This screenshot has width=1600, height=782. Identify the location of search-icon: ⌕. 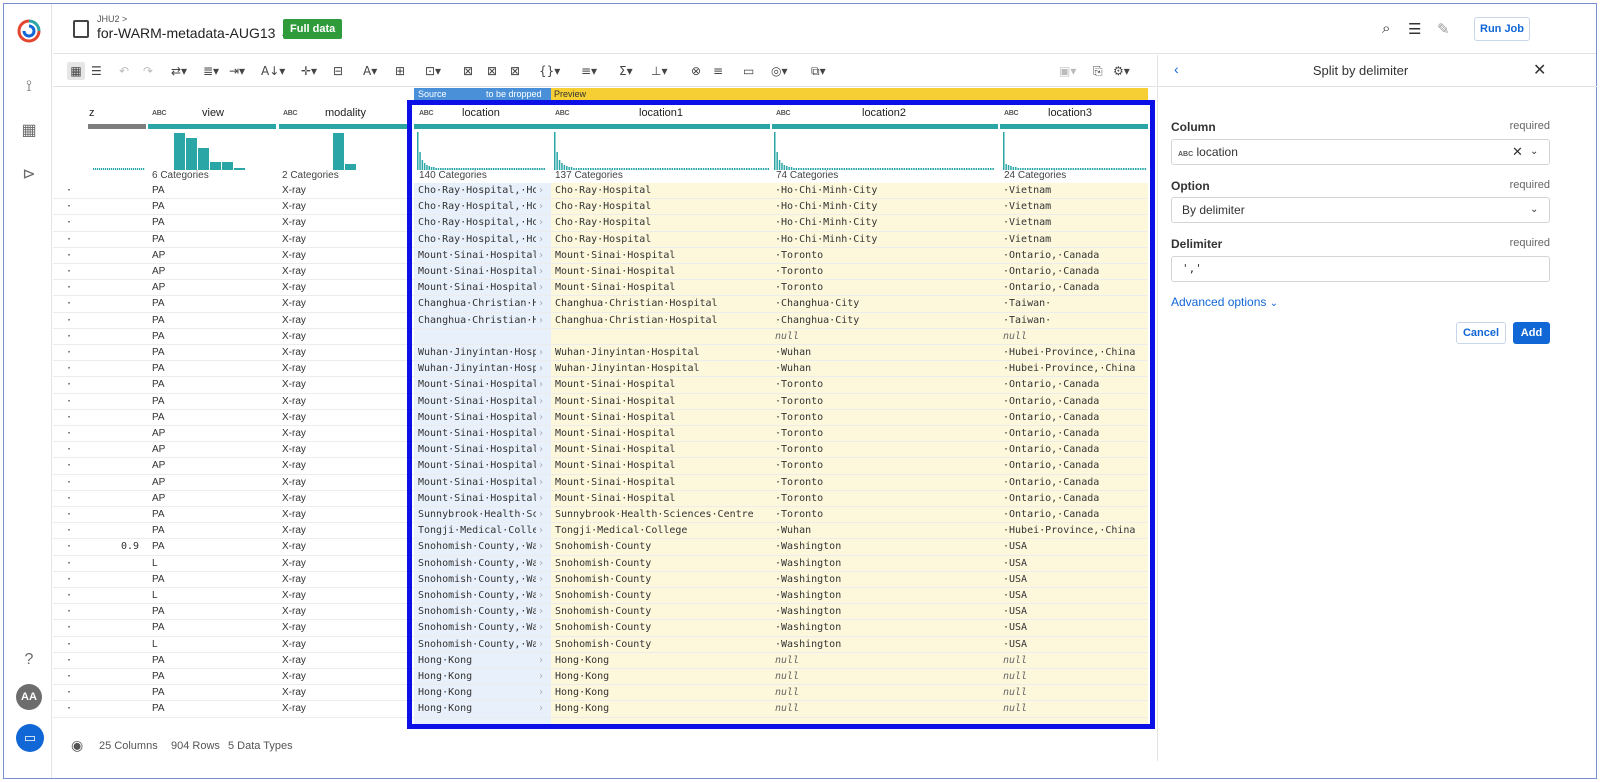
(1386, 28).